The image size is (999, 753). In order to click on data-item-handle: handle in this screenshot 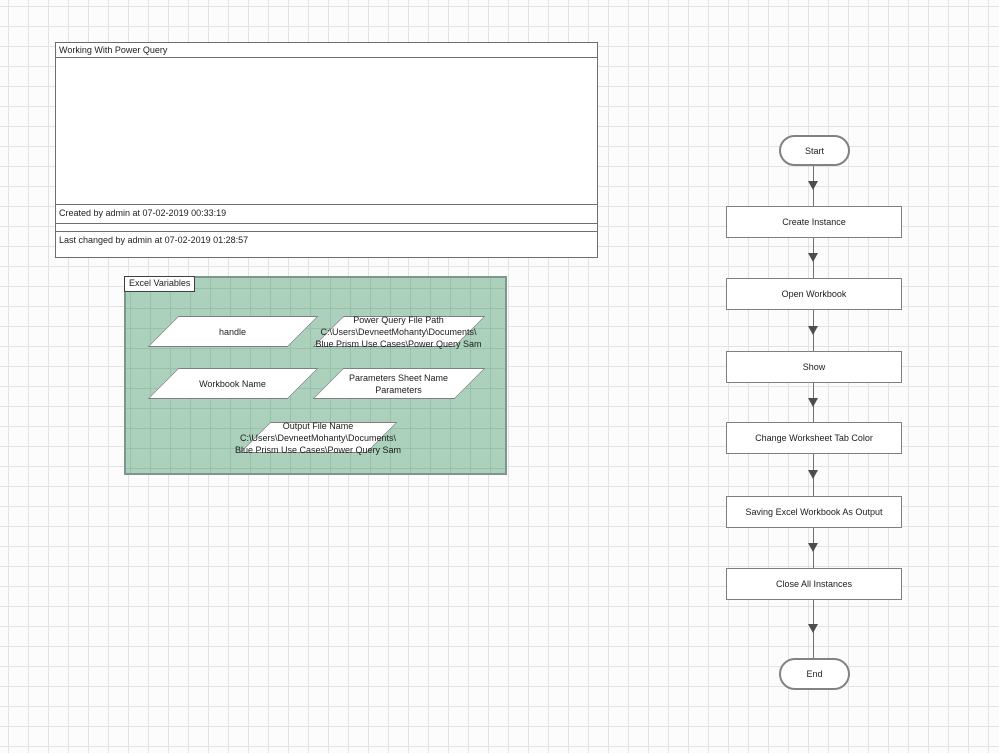, I will do `click(232, 331)`.